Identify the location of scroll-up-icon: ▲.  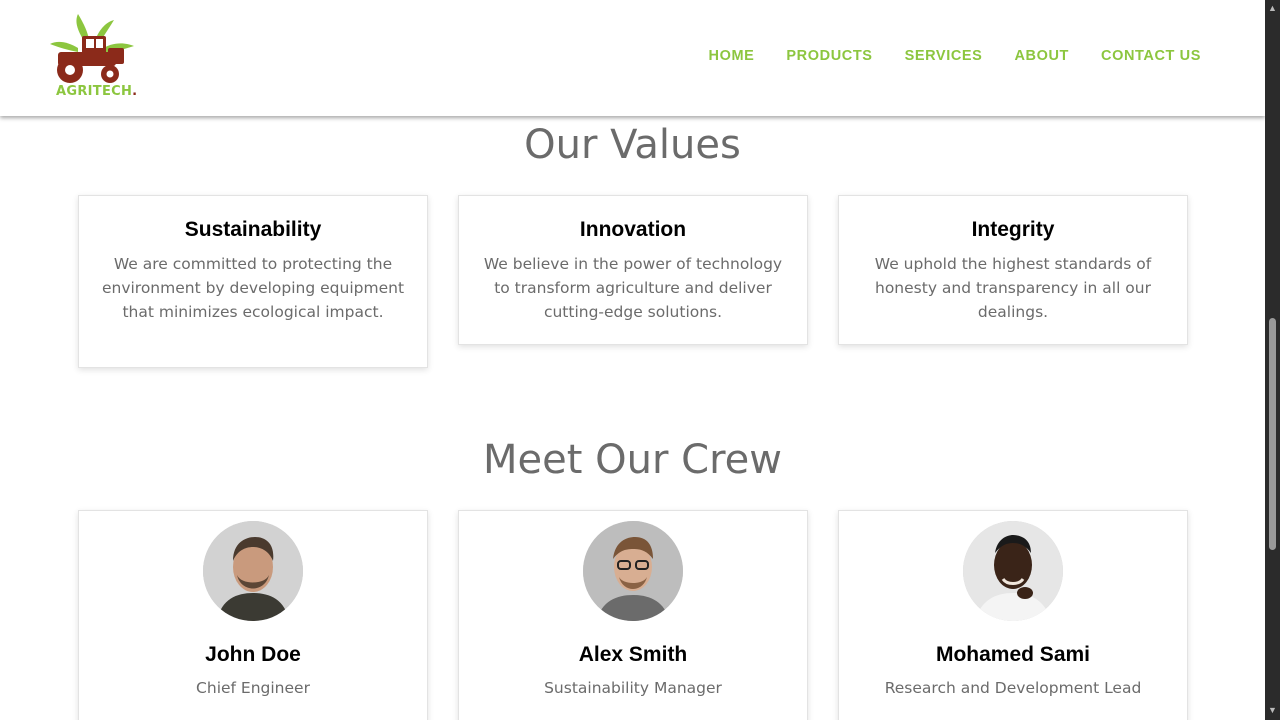
(1272, 8).